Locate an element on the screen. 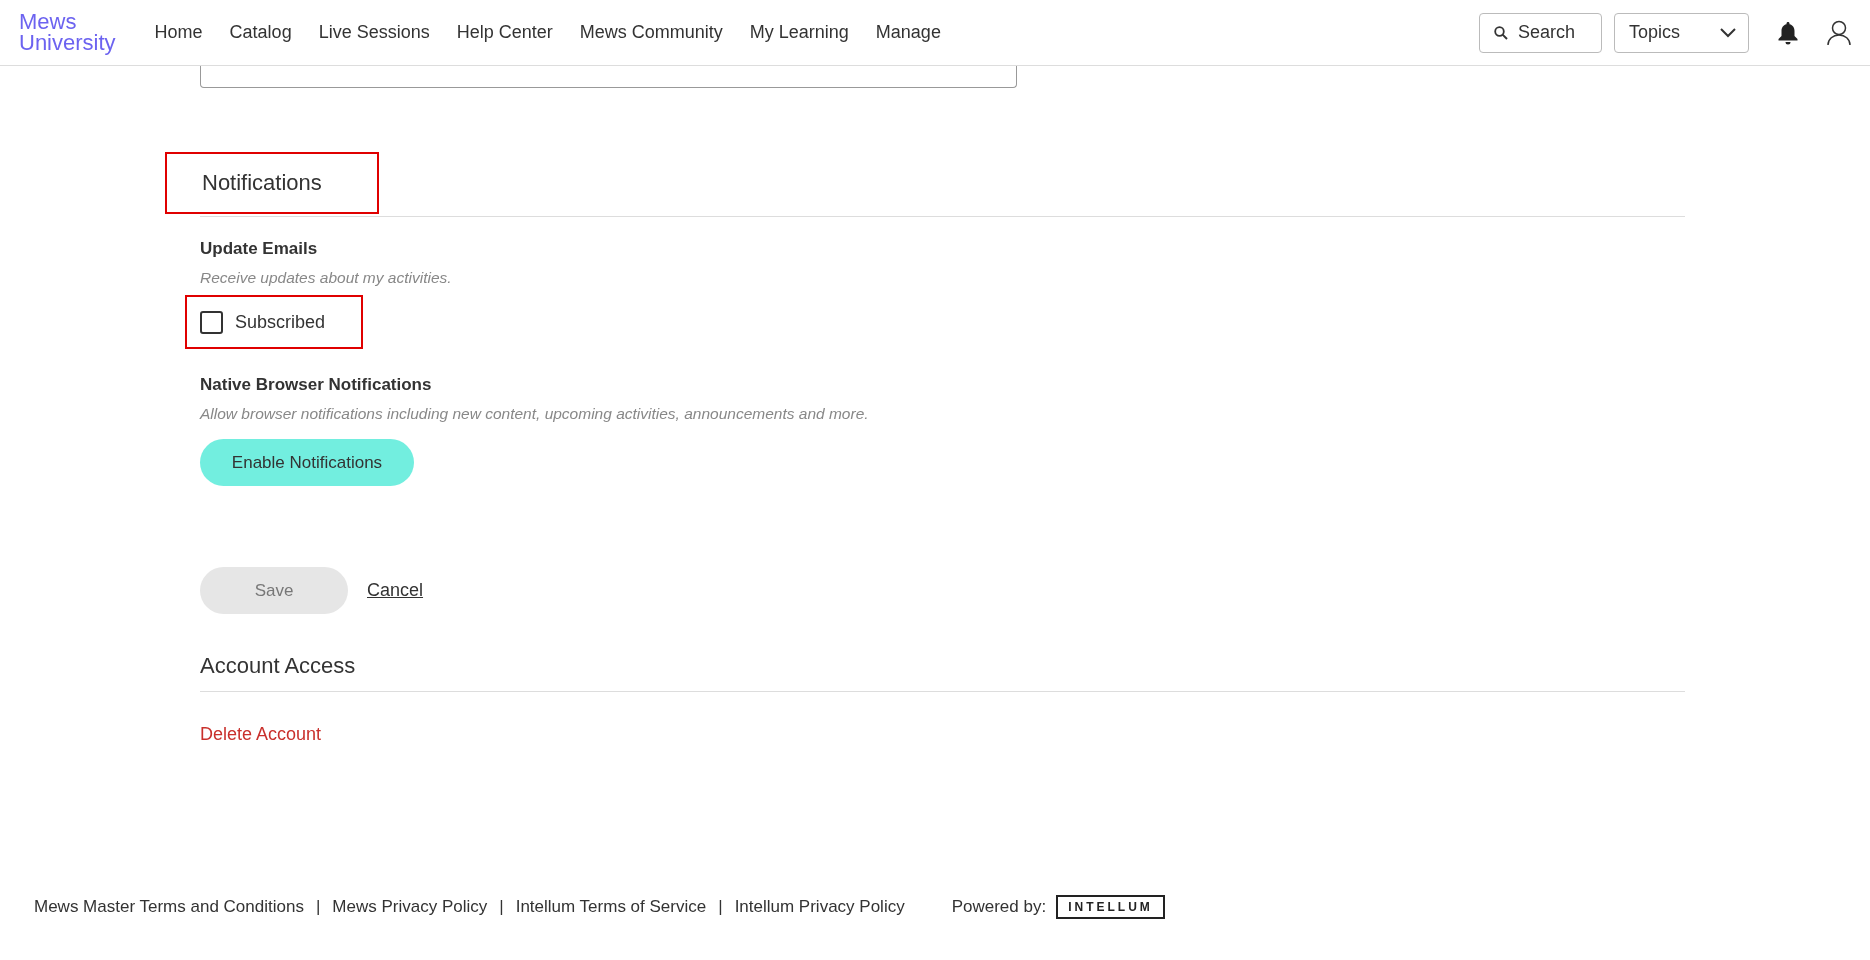 Image resolution: width=1870 pixels, height=960 pixels. nav-link: My Learning is located at coordinates (799, 32).